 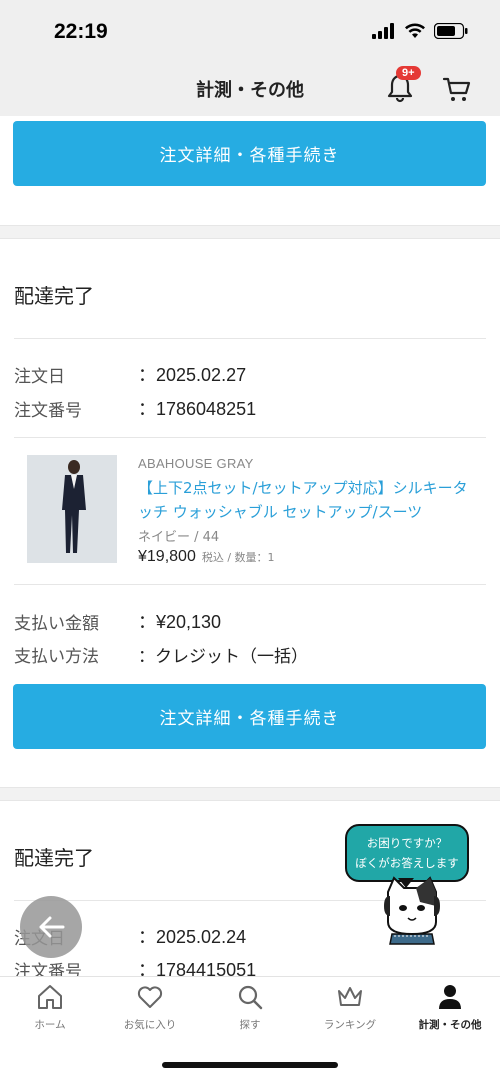 What do you see at coordinates (250, 31) in the screenshot?
I see `status-bar: 22:19` at bounding box center [250, 31].